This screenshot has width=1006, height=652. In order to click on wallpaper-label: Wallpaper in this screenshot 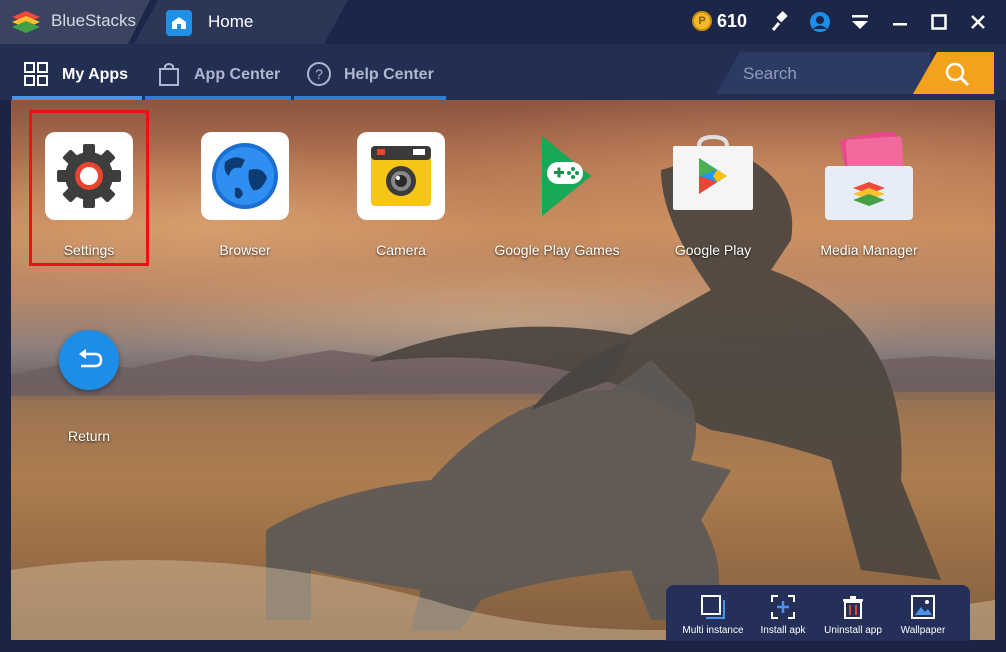, I will do `click(923, 630)`.